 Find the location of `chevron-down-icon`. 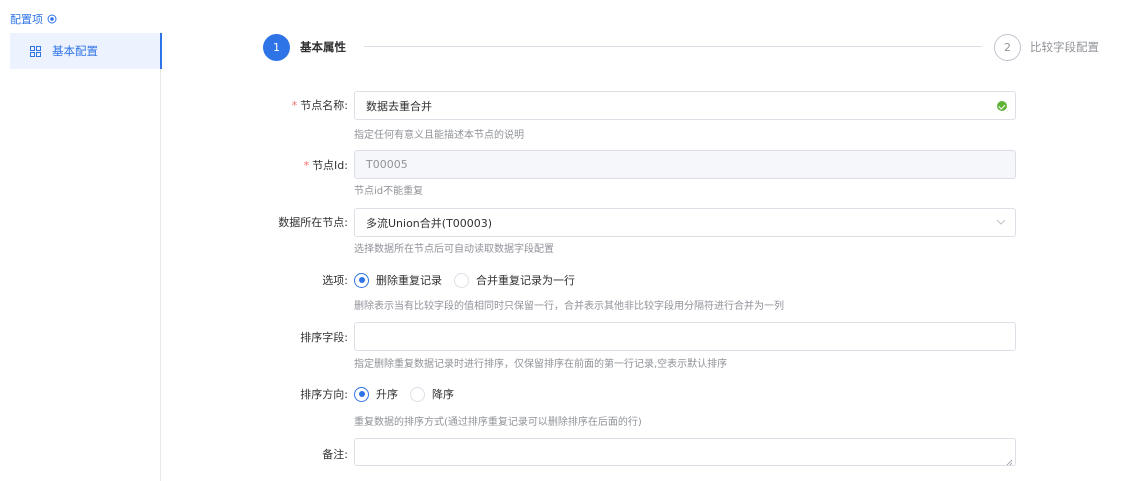

chevron-down-icon is located at coordinates (1001, 222).